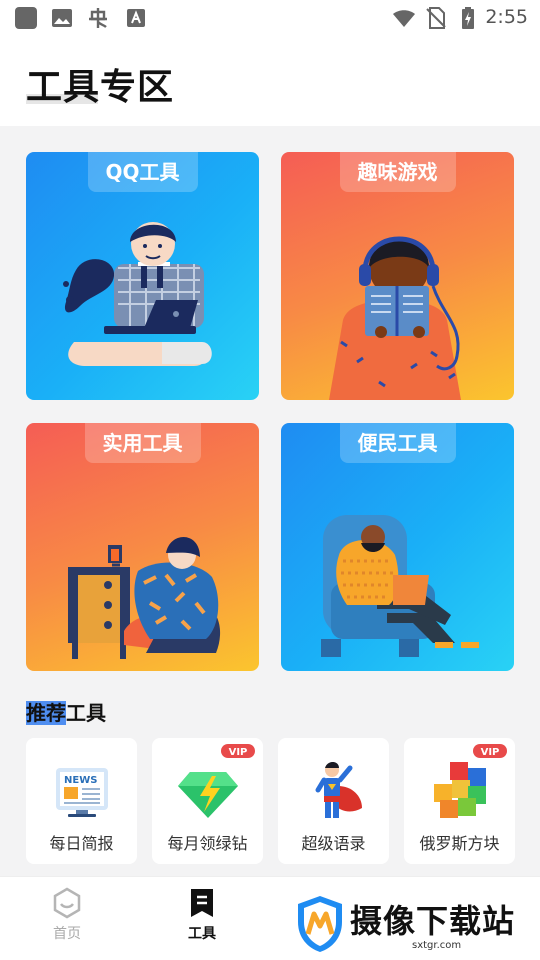  Describe the element at coordinates (338, 790) in the screenshot. I see `superhero-icon` at that location.